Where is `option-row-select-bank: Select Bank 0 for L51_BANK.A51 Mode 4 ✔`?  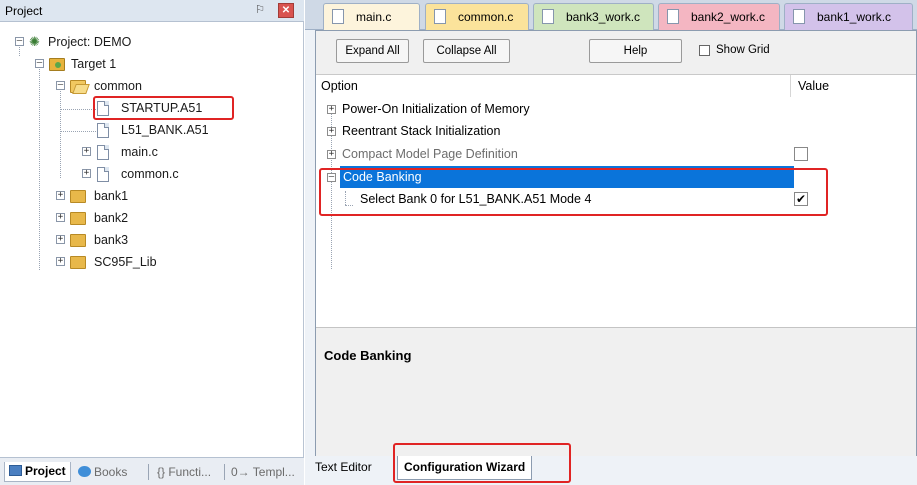
option-row-select-bank: Select Bank 0 for L51_BANK.A51 Mode 4 ✔ is located at coordinates (616, 199).